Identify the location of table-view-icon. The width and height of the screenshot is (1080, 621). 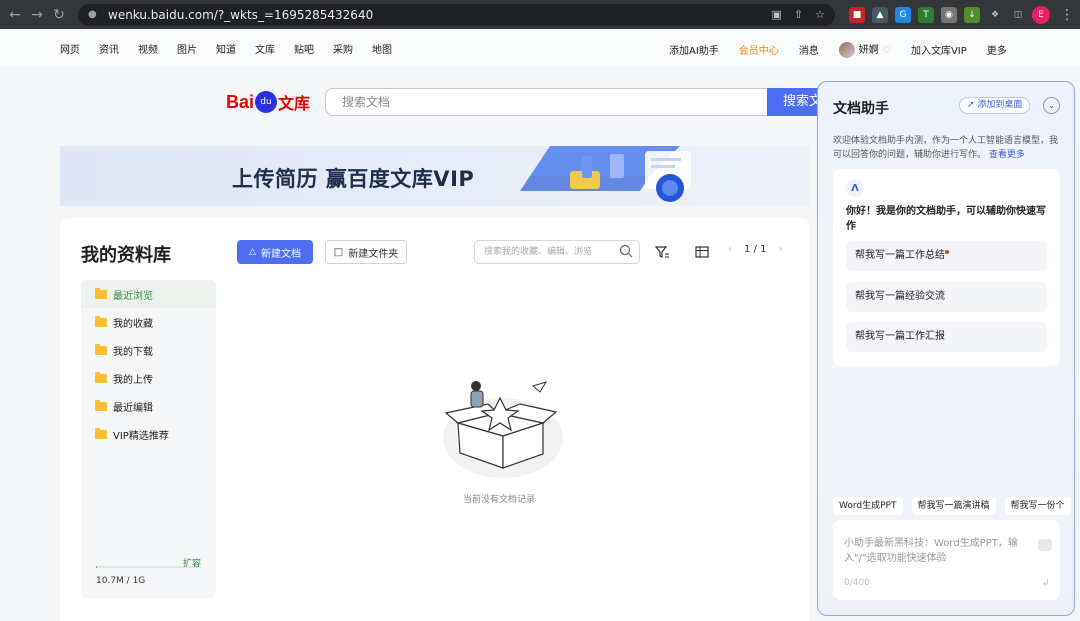
(702, 252).